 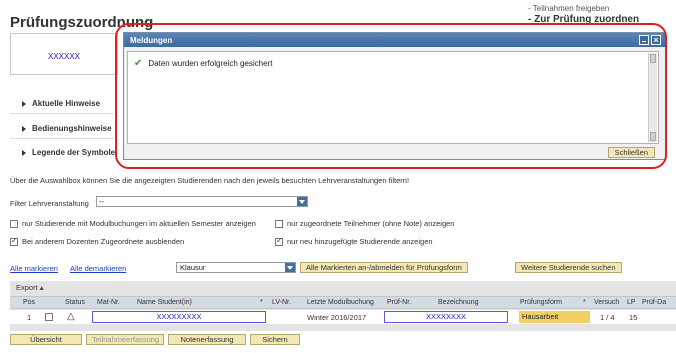 I want to click on link-teilnahmen-freigeben: - Teilnahmen freigeben, so click(x=568, y=8).